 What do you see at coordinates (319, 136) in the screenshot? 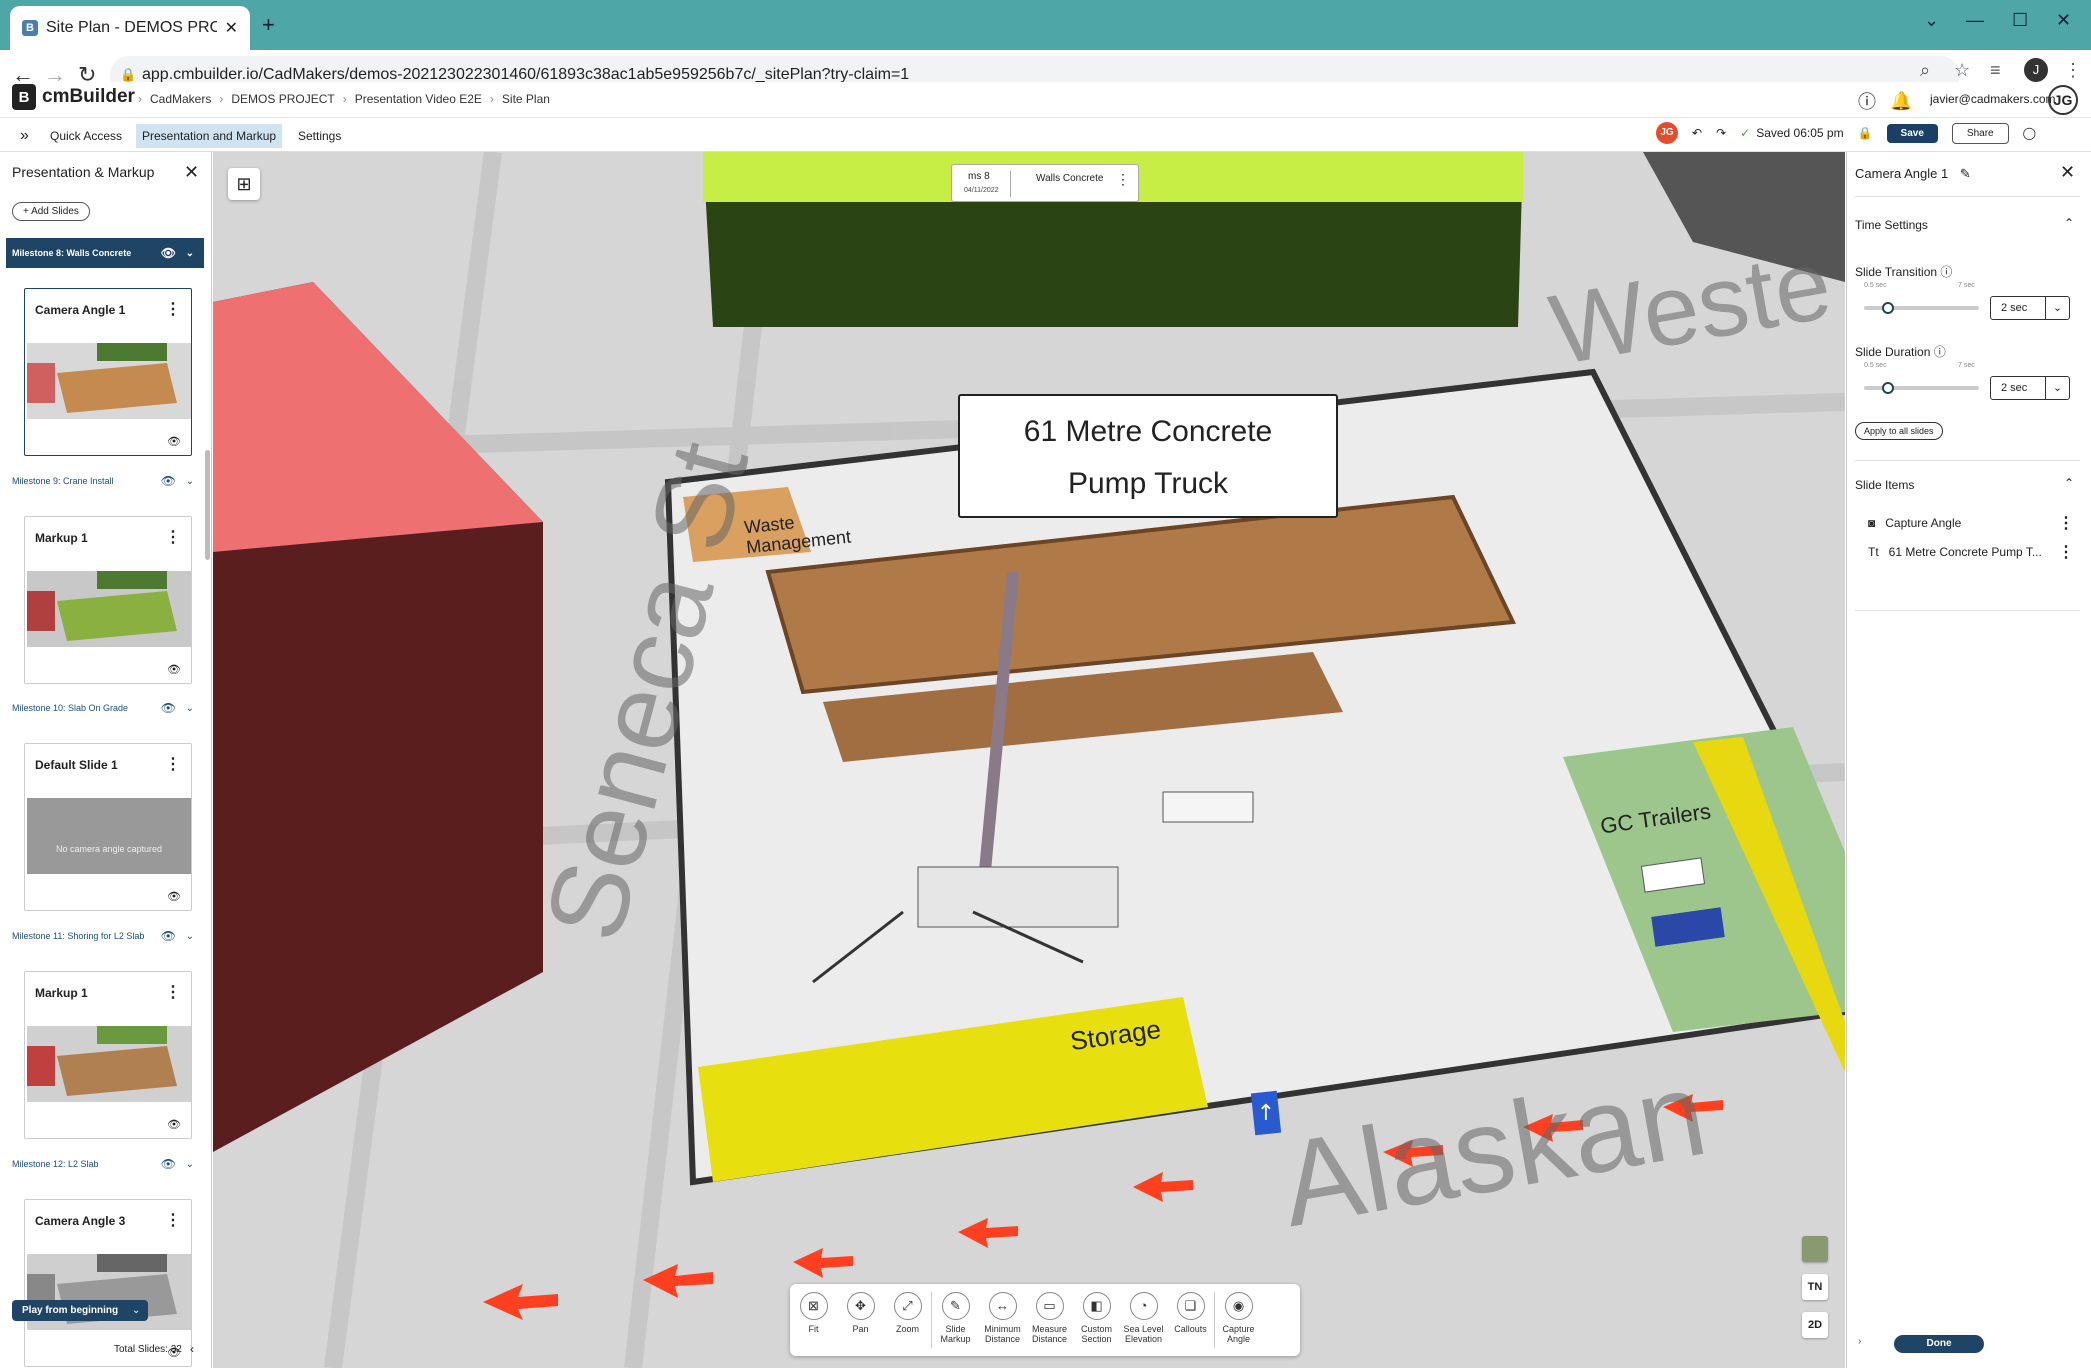
I see `tab-settings: Settings` at bounding box center [319, 136].